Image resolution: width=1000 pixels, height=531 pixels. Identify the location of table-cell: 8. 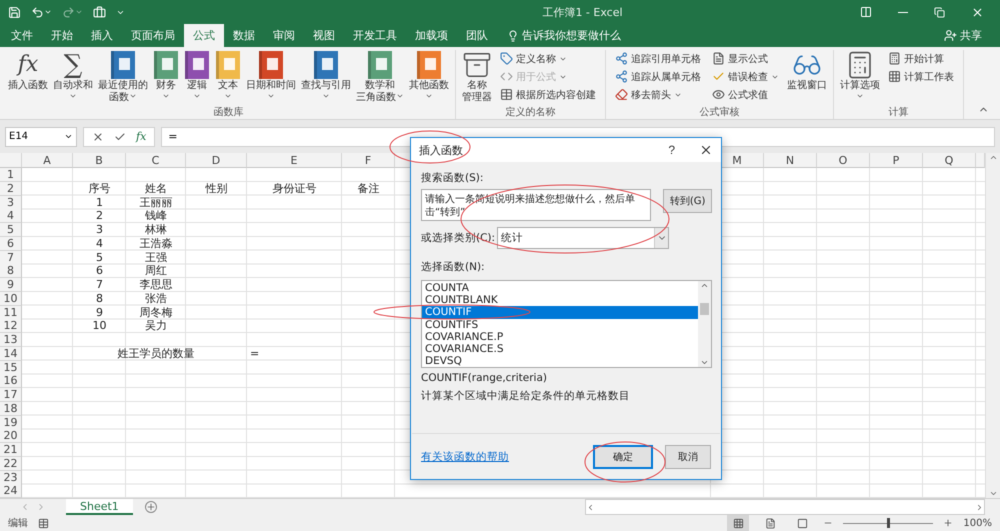
(99, 298).